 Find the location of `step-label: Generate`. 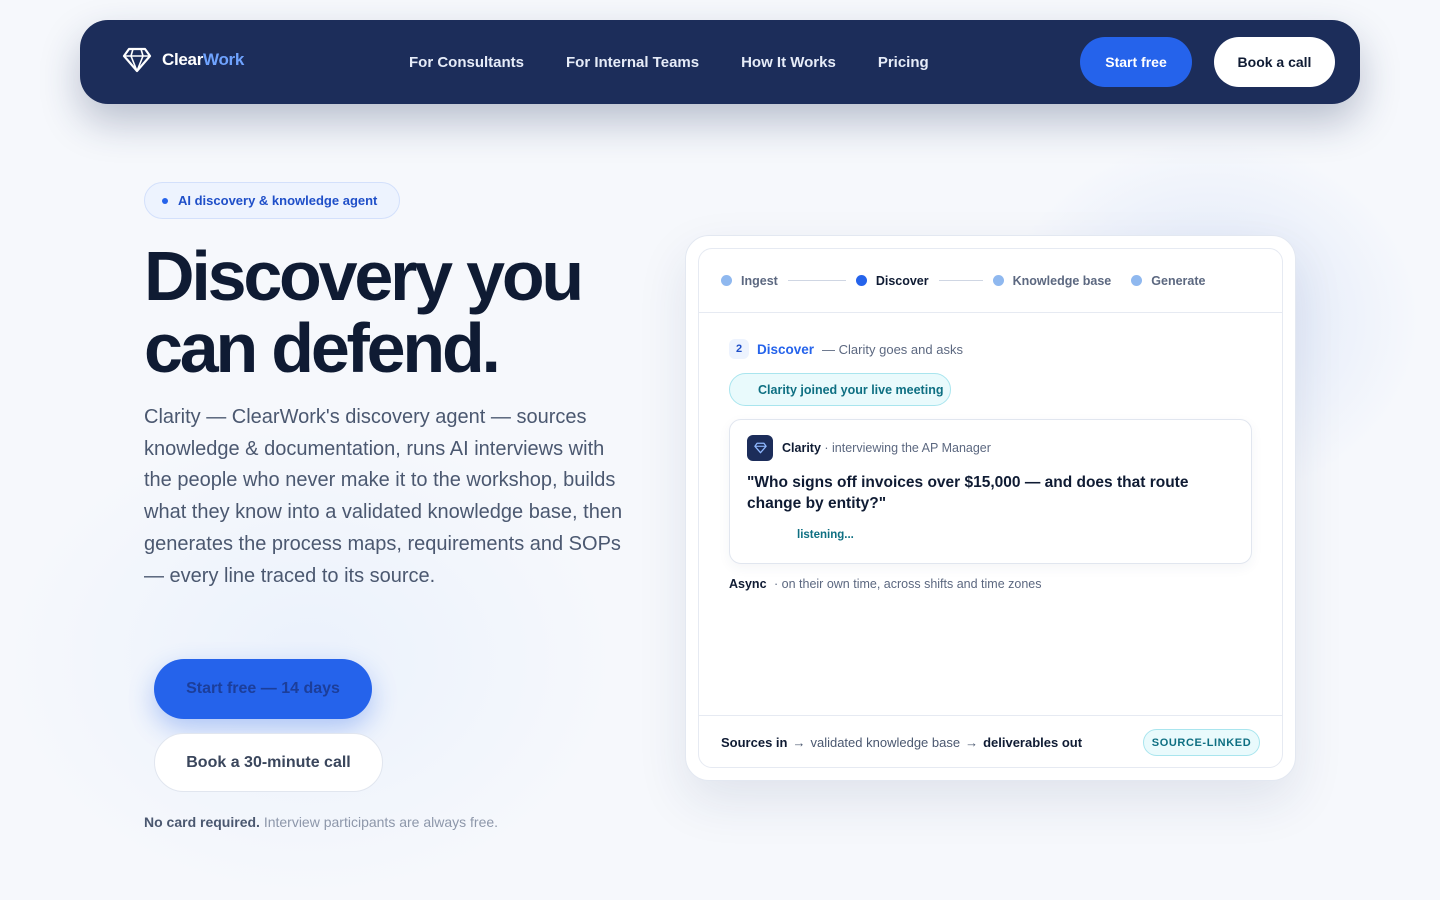

step-label: Generate is located at coordinates (1178, 280).